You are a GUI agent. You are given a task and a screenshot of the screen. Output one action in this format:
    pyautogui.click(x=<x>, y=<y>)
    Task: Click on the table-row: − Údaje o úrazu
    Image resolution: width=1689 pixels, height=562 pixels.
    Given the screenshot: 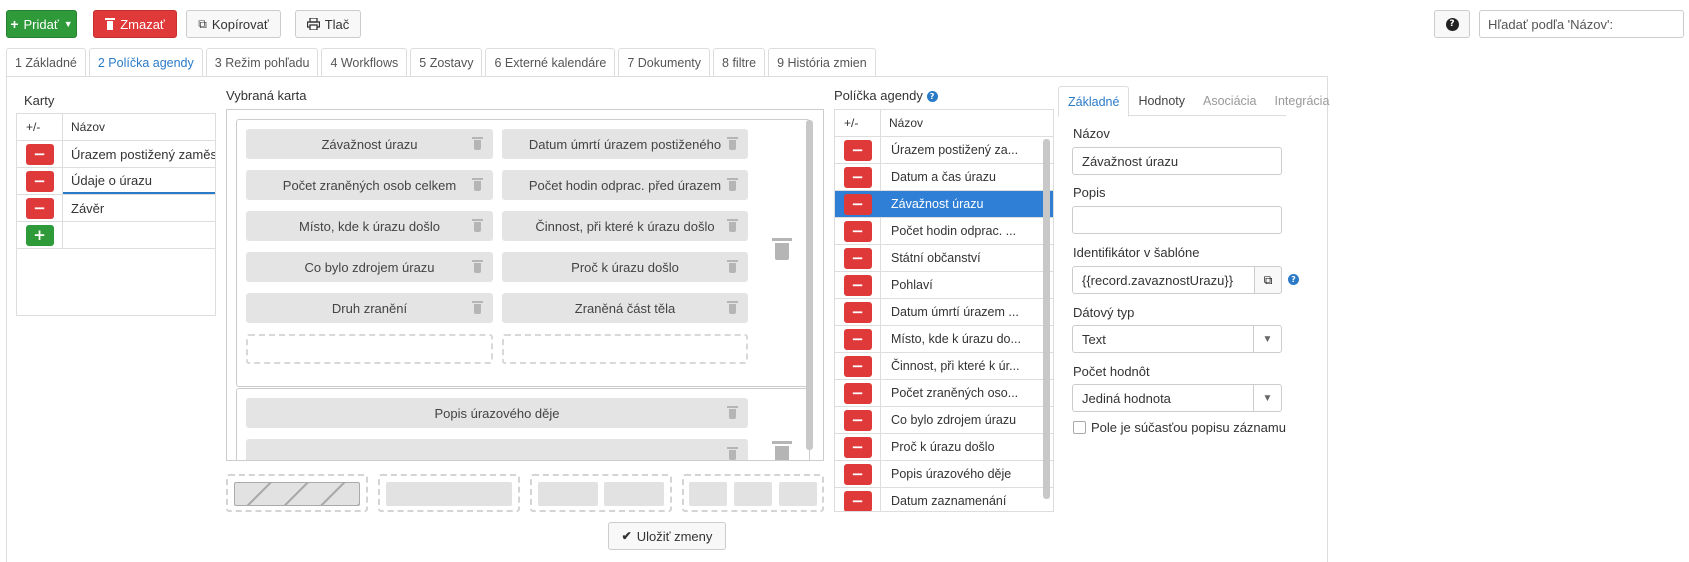 What is the action you would take?
    pyautogui.click(x=116, y=181)
    